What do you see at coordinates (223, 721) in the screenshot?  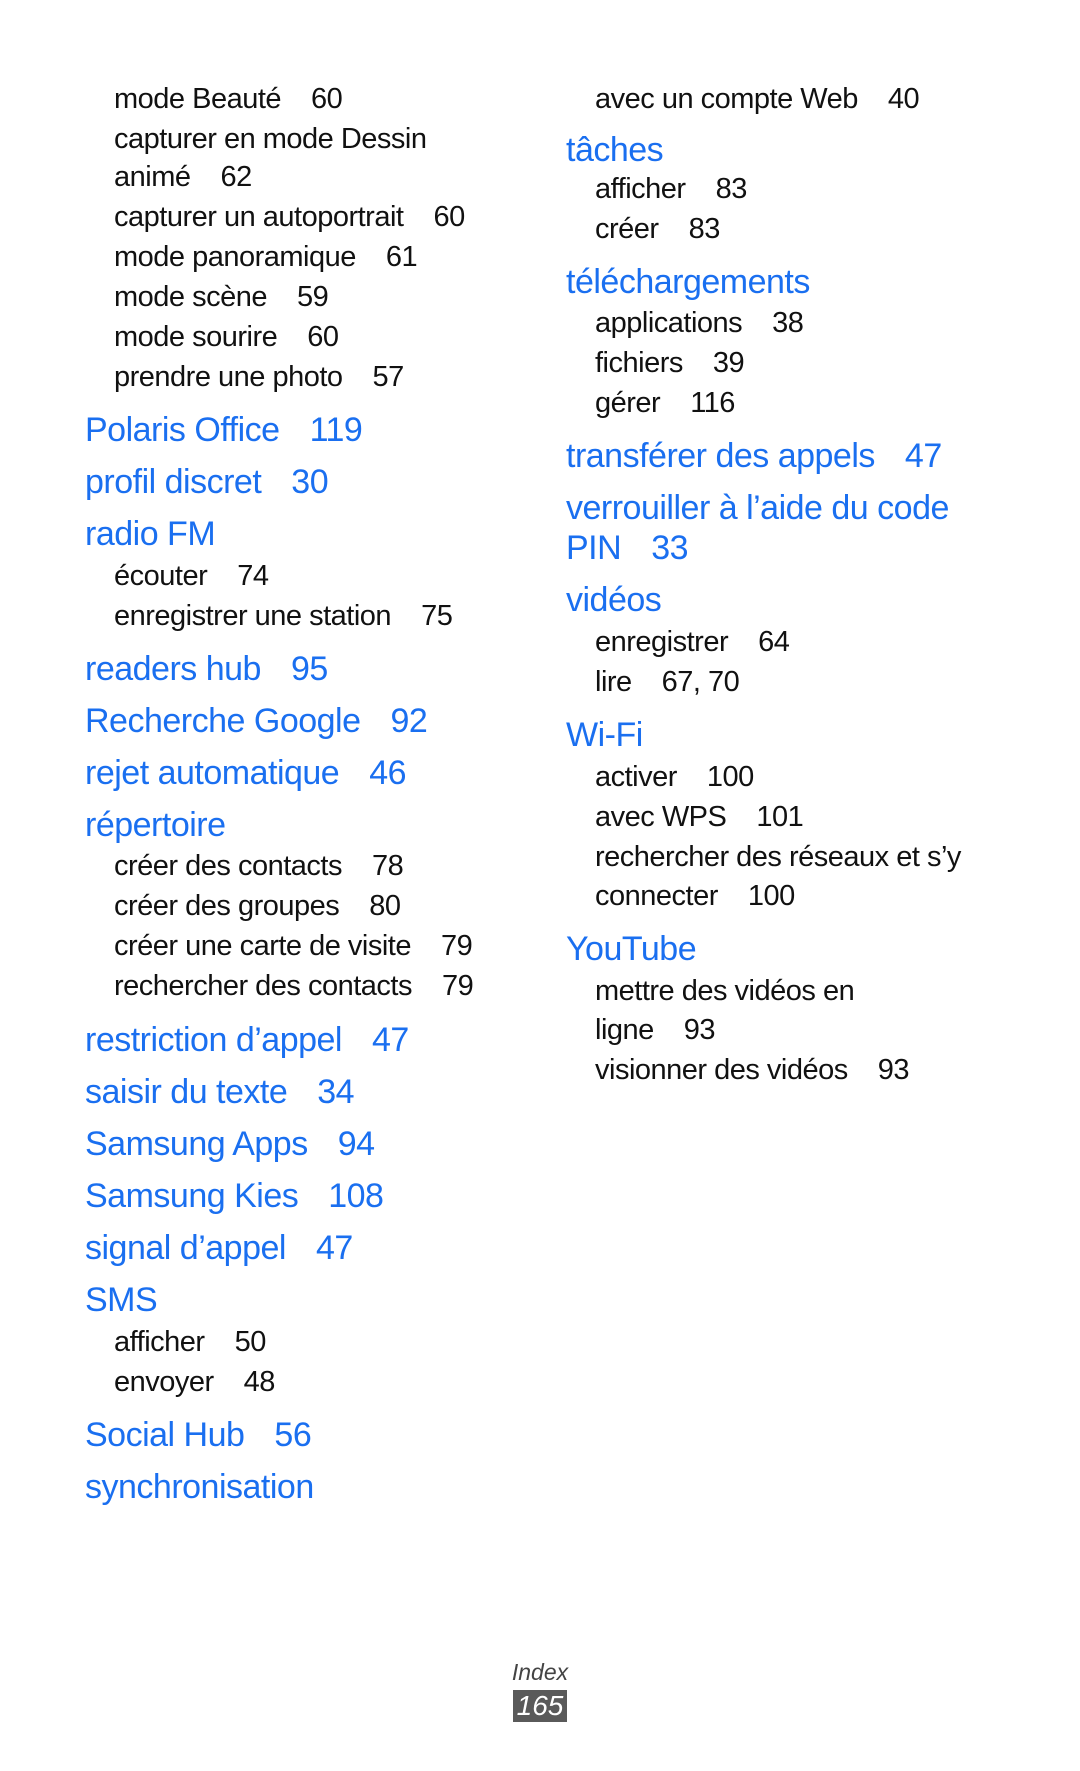 I see `entry-term: Recherche Google` at bounding box center [223, 721].